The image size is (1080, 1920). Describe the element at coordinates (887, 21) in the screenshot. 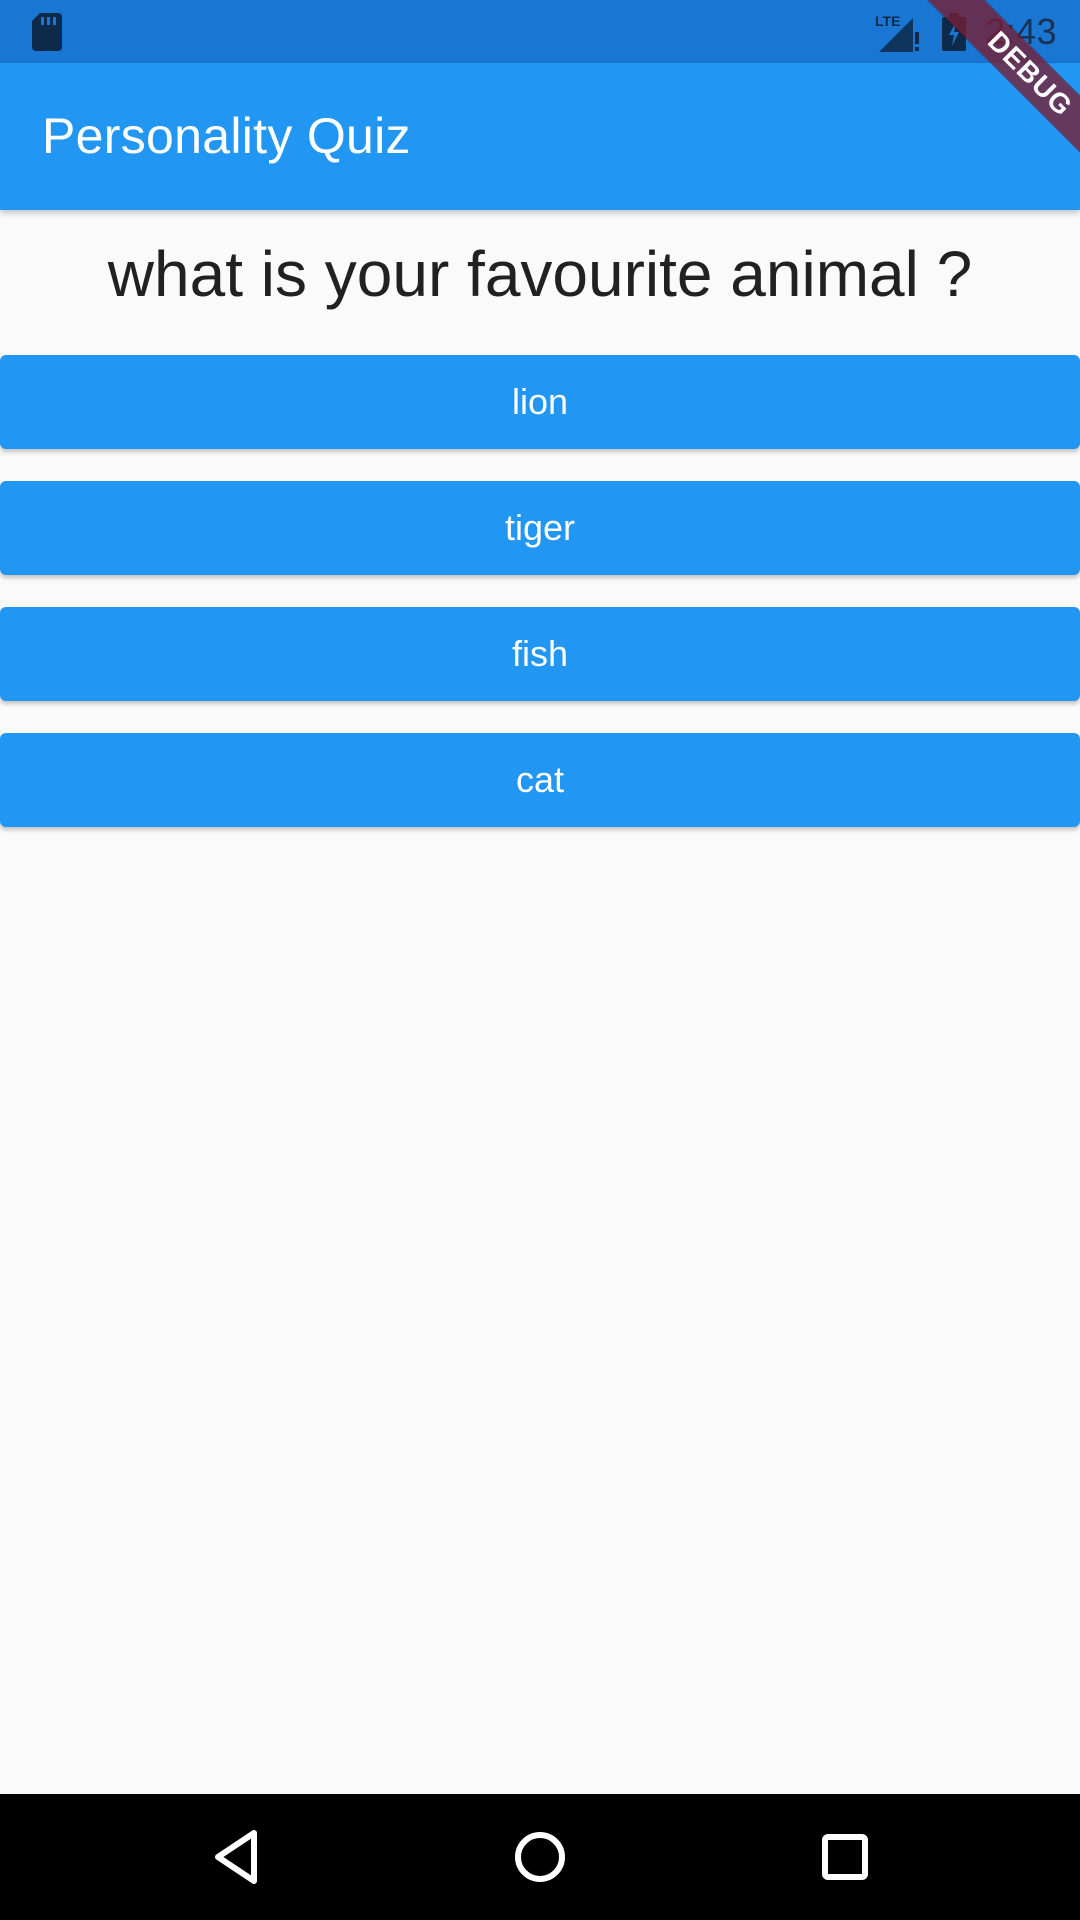

I see `network-type-label: LTE` at that location.